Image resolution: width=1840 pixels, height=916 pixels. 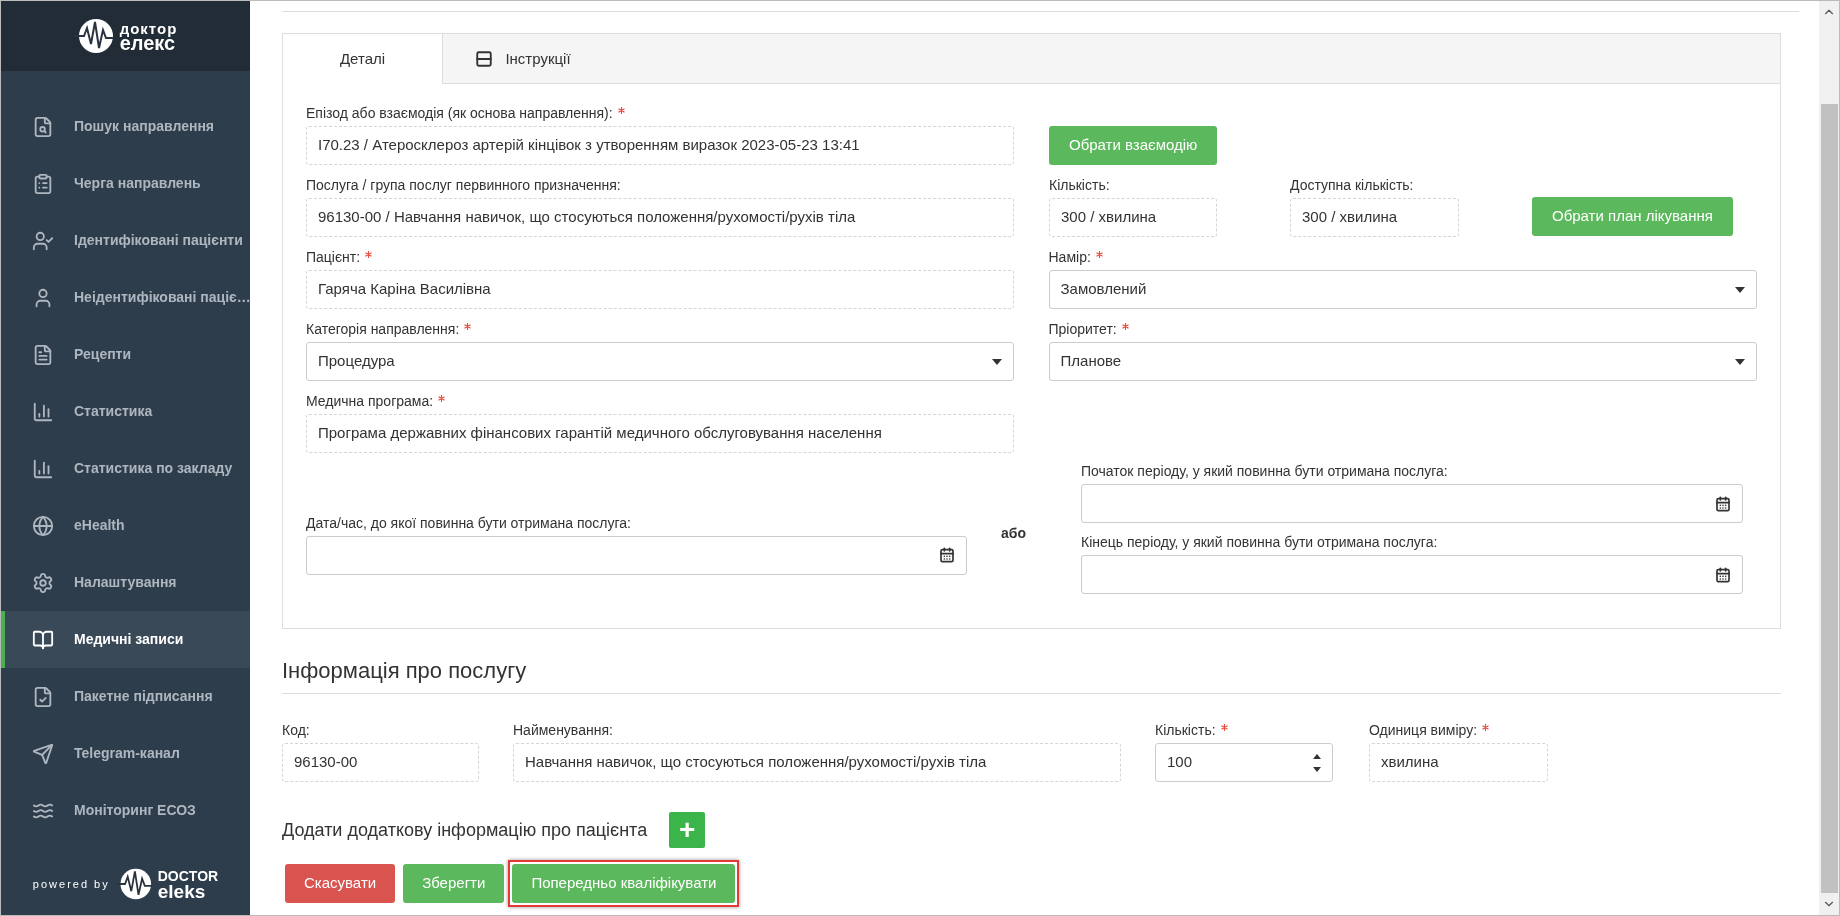 What do you see at coordinates (333, 257) in the screenshot?
I see `field-label: Пацієнт:` at bounding box center [333, 257].